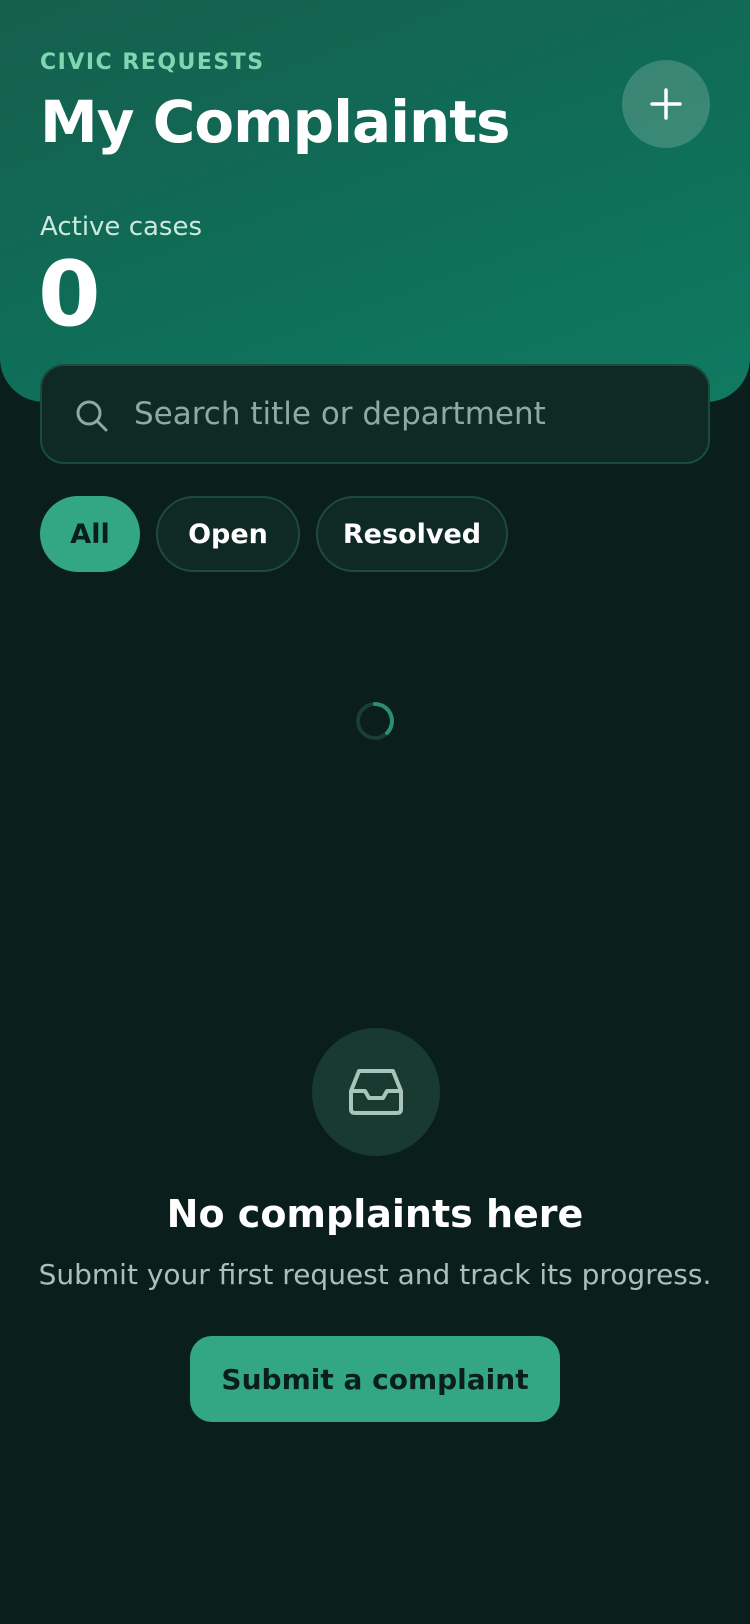  Describe the element at coordinates (375, 721) in the screenshot. I see `loading-spinner-icon` at that location.